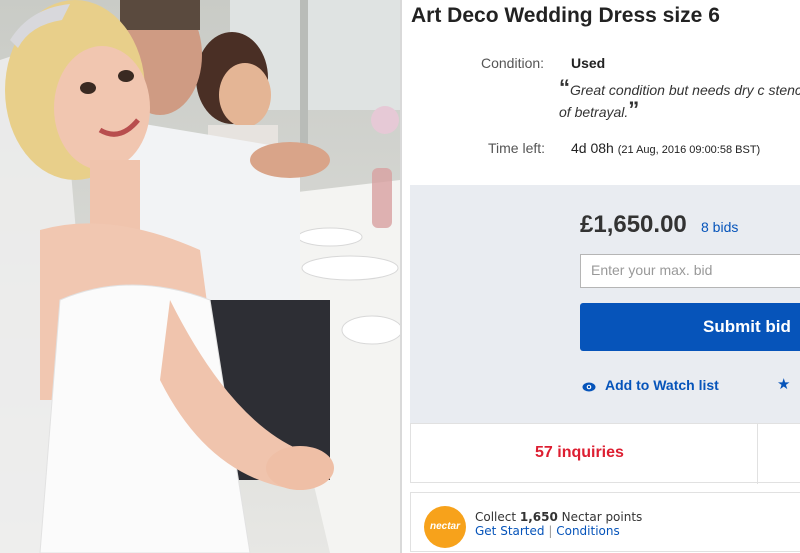 This screenshot has height=553, width=800. I want to click on open-quote: “, so click(564, 87).